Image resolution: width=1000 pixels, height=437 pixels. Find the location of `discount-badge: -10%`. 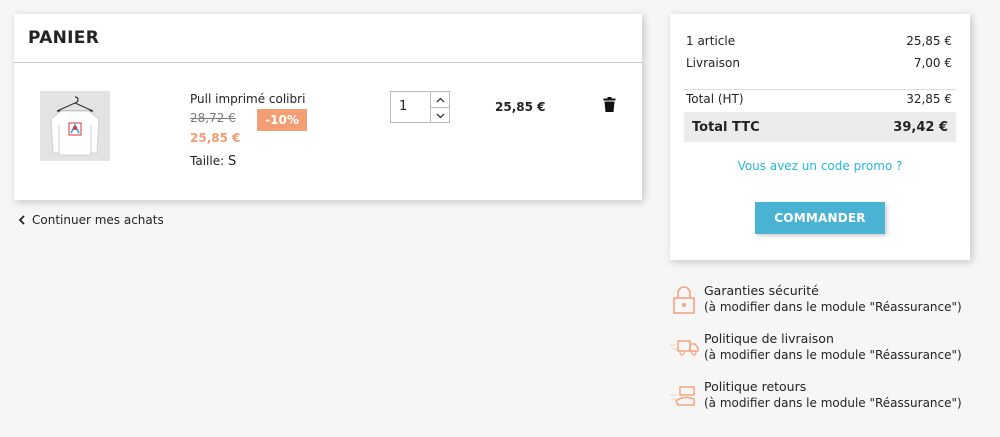

discount-badge: -10% is located at coordinates (282, 120).